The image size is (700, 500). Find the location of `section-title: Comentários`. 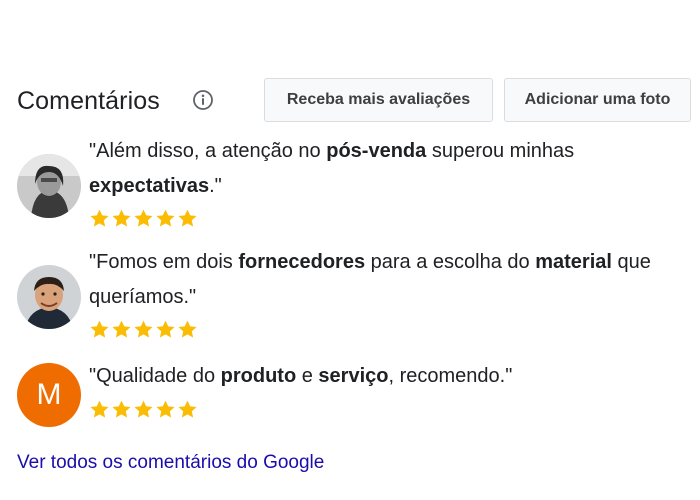

section-title: Comentários is located at coordinates (88, 101).